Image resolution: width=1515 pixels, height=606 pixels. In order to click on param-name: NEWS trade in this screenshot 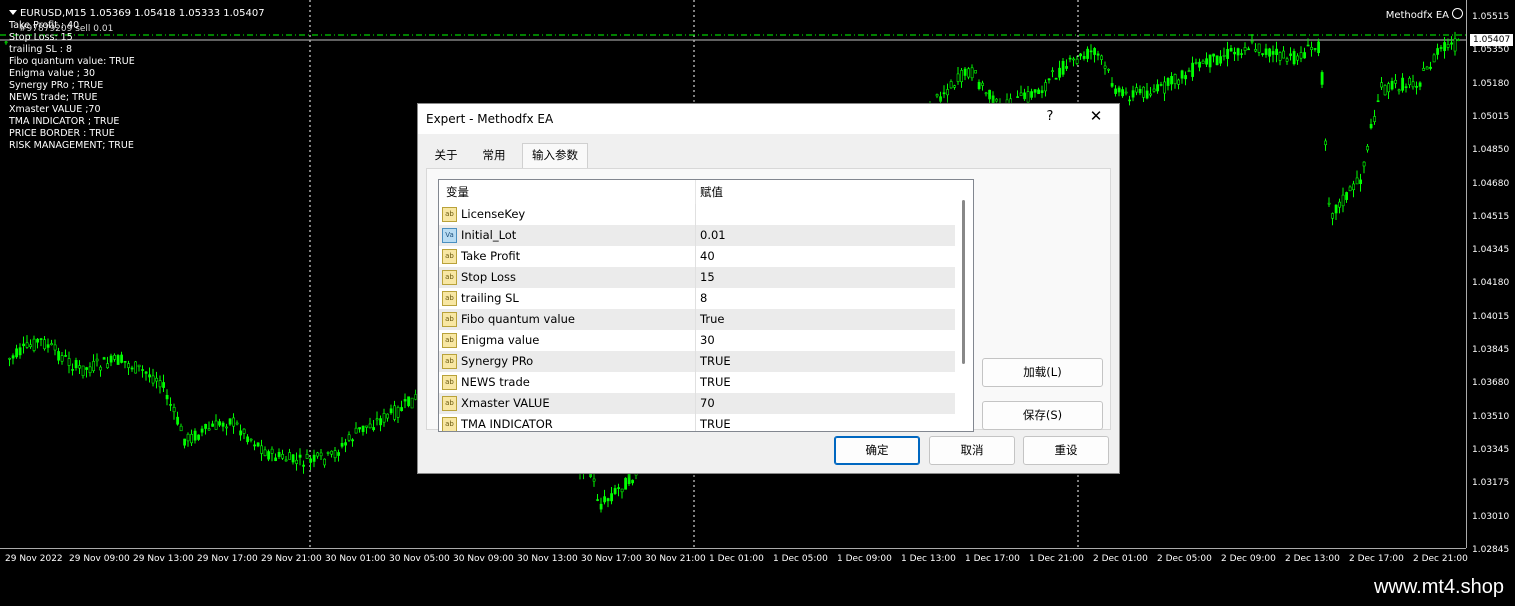, I will do `click(495, 382)`.